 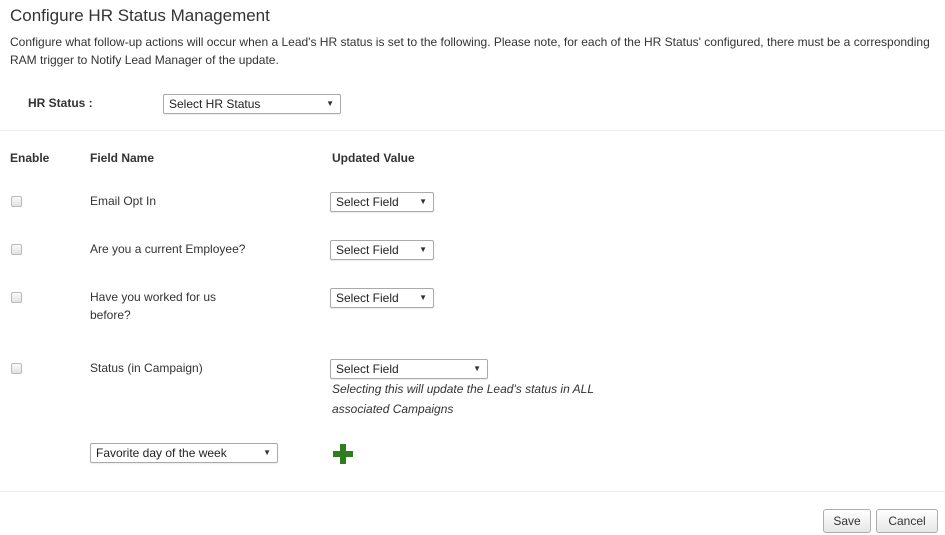 What do you see at coordinates (16, 368) in the screenshot?
I see `enable-checkbox-status-in-campaign` at bounding box center [16, 368].